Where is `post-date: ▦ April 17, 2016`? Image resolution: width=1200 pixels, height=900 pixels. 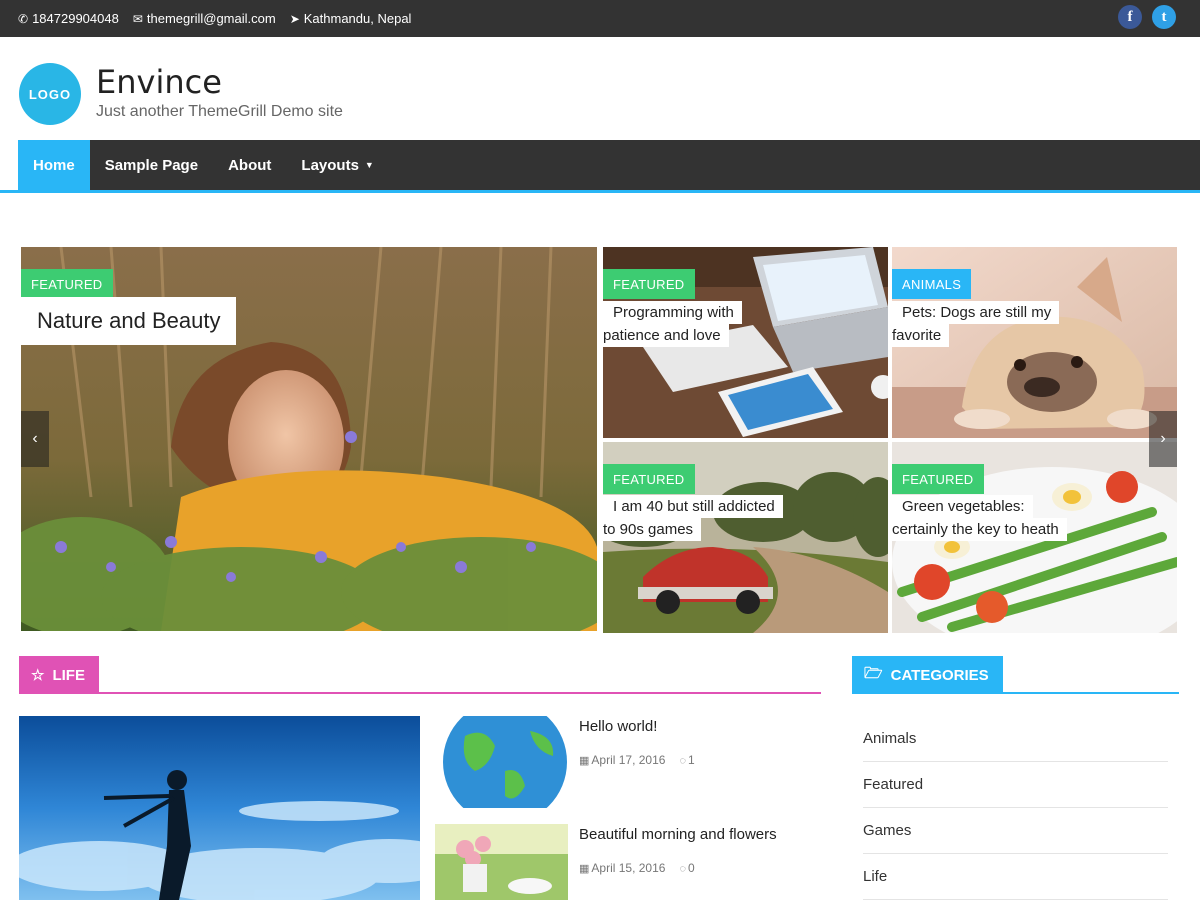
post-date: ▦ April 17, 2016 is located at coordinates (622, 760).